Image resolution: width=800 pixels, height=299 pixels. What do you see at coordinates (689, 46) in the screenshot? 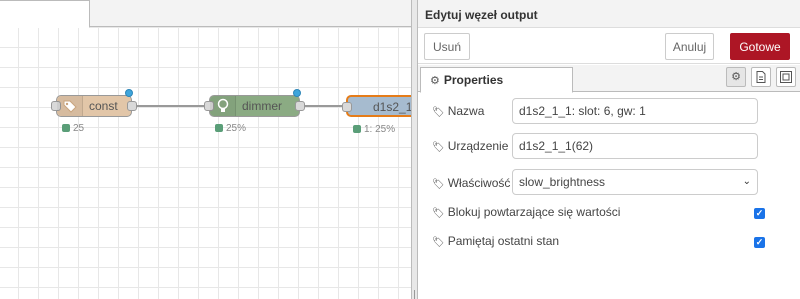
I see `cancel-button: Anuluj` at bounding box center [689, 46].